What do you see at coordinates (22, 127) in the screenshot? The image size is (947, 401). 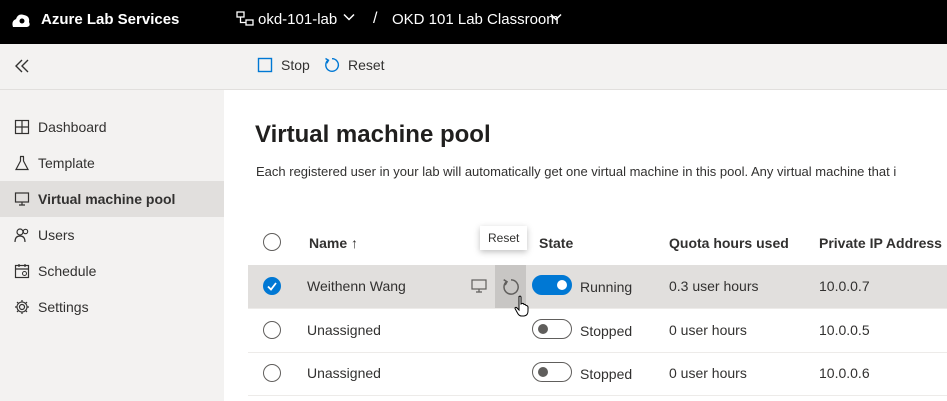 I see `dashboard-icon` at bounding box center [22, 127].